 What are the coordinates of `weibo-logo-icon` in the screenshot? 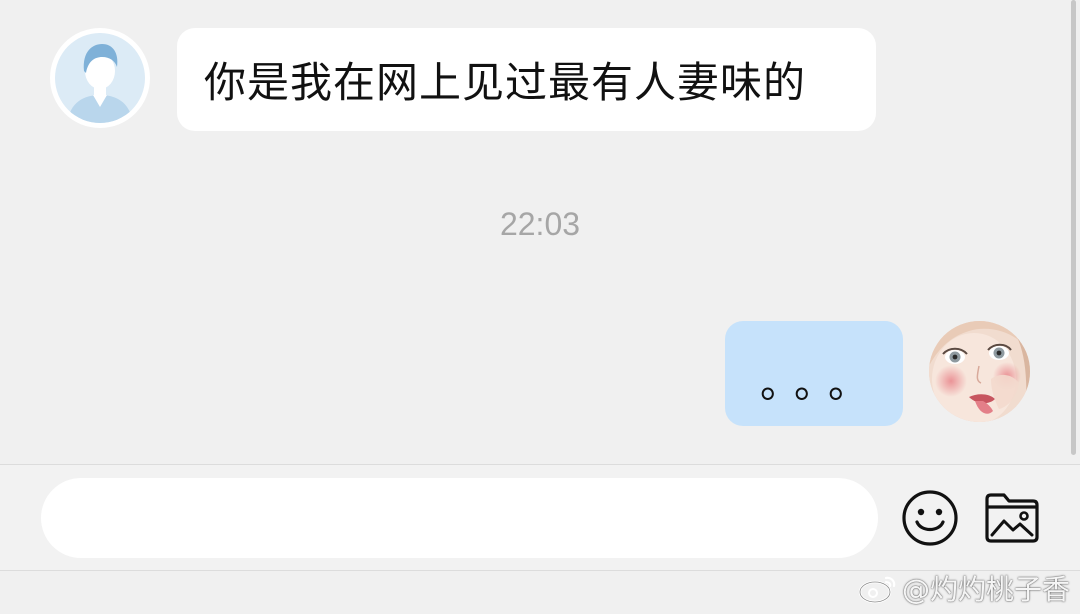 It's located at (877, 590).